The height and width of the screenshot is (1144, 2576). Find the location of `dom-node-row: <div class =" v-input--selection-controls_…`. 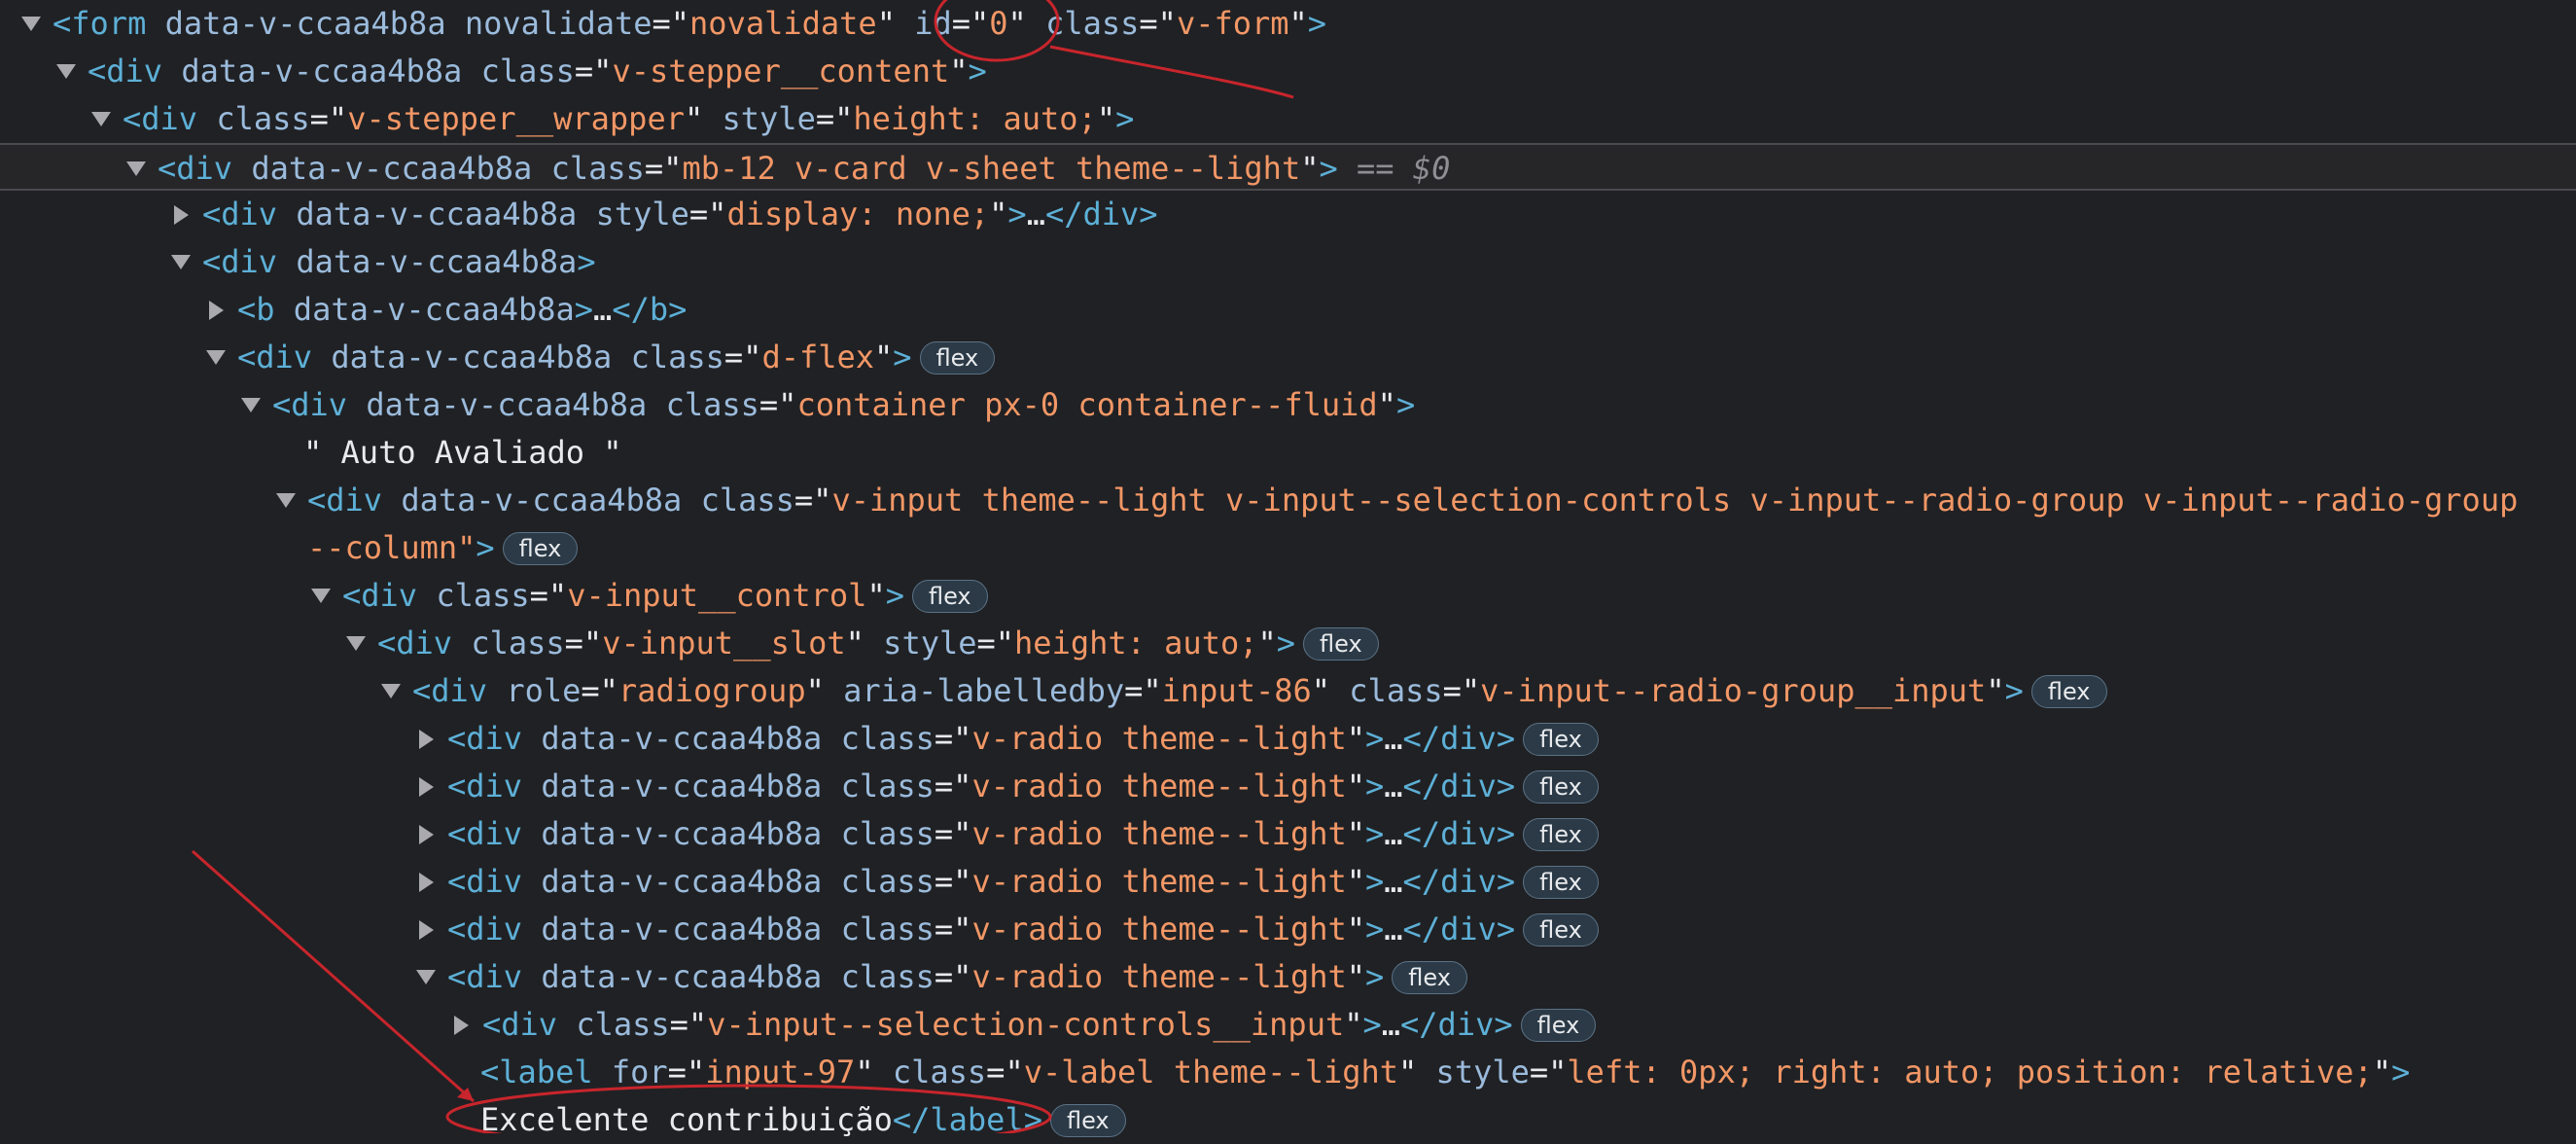

dom-node-row: <div class =" v-input--selection-controls_… is located at coordinates (1288, 1025).